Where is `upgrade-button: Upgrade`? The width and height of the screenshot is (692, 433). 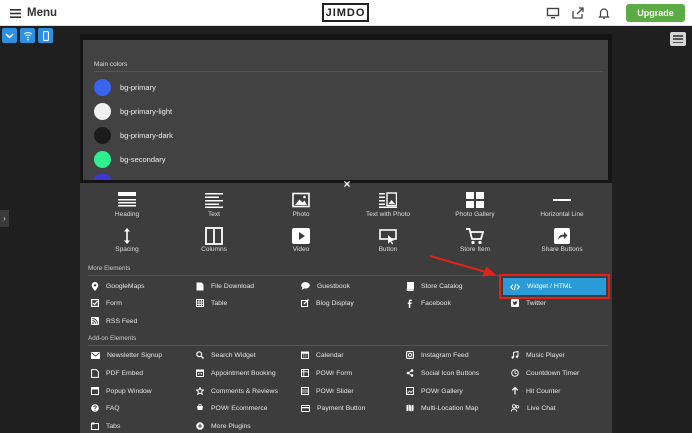
upgrade-button: Upgrade is located at coordinates (655, 13).